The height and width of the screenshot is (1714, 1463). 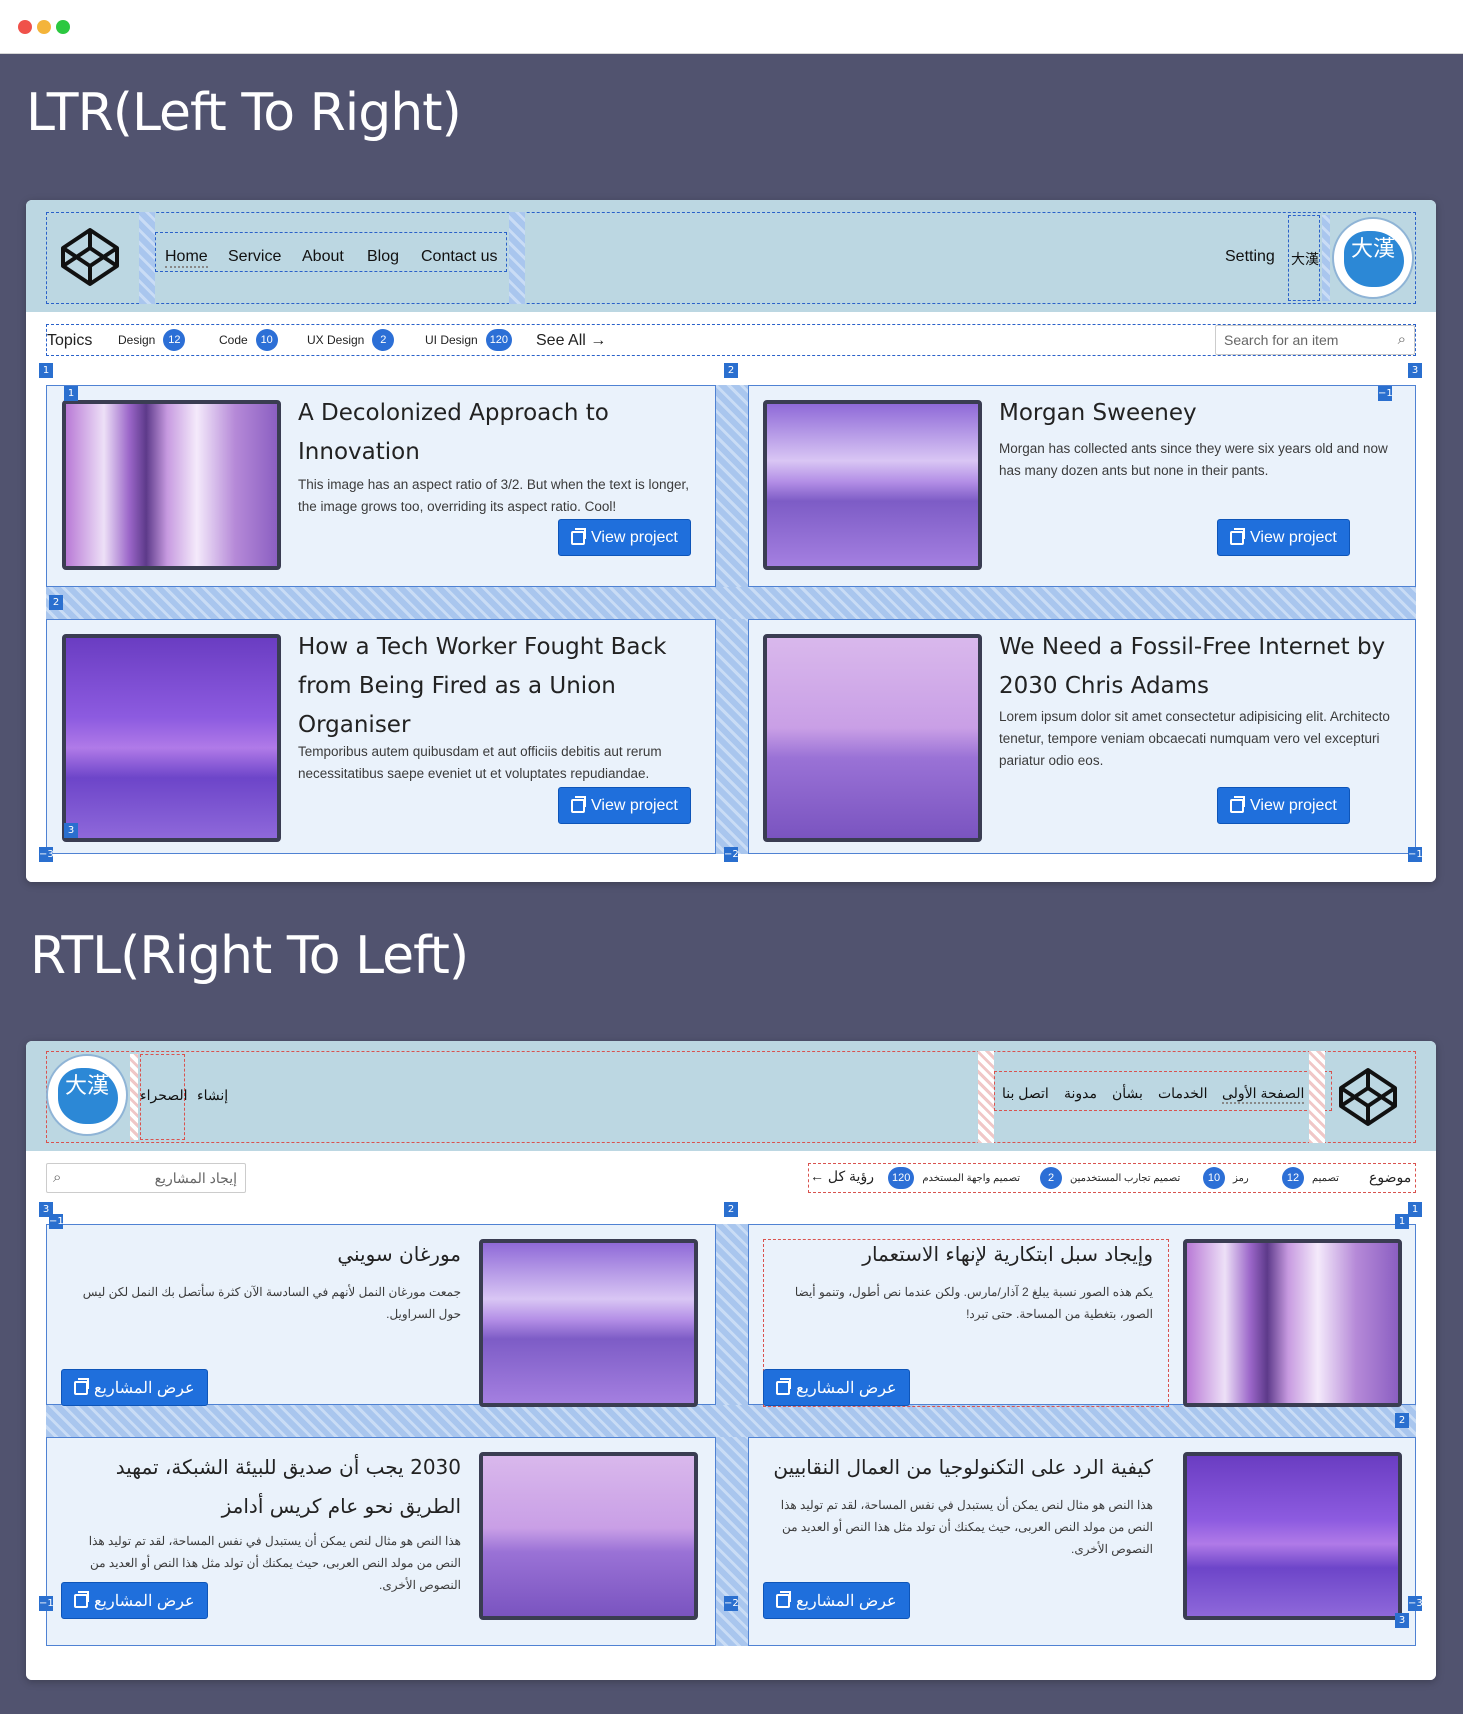 I want to click on nav-blog: مدونة, so click(x=1080, y=1093).